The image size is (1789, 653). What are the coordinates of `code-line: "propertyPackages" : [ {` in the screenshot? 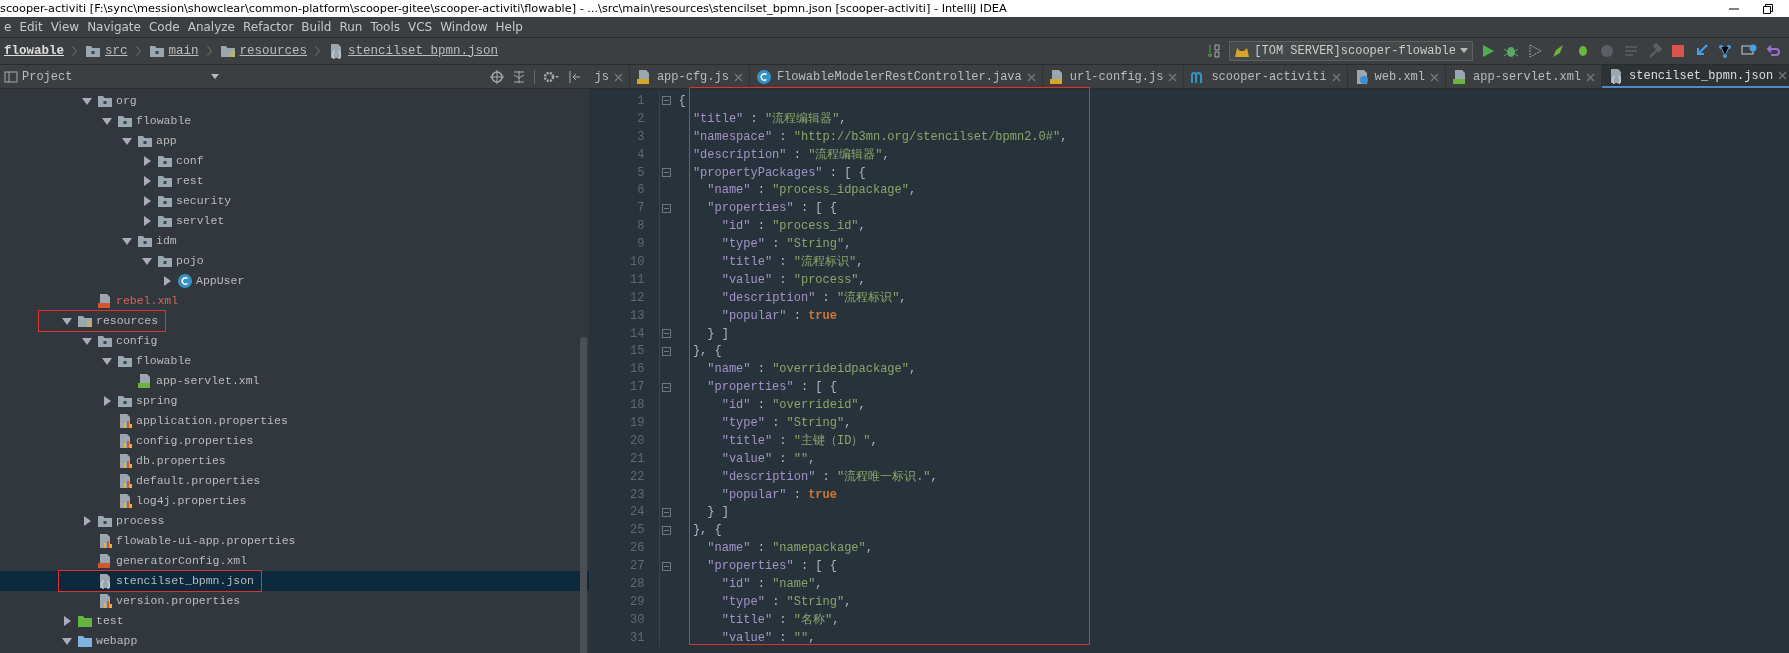 It's located at (778, 173).